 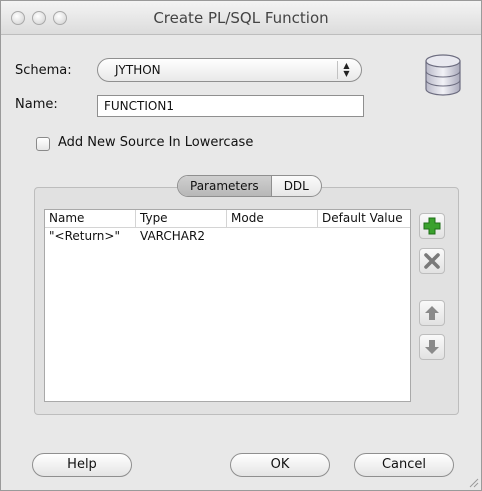 I want to click on remove-icon, so click(x=432, y=261).